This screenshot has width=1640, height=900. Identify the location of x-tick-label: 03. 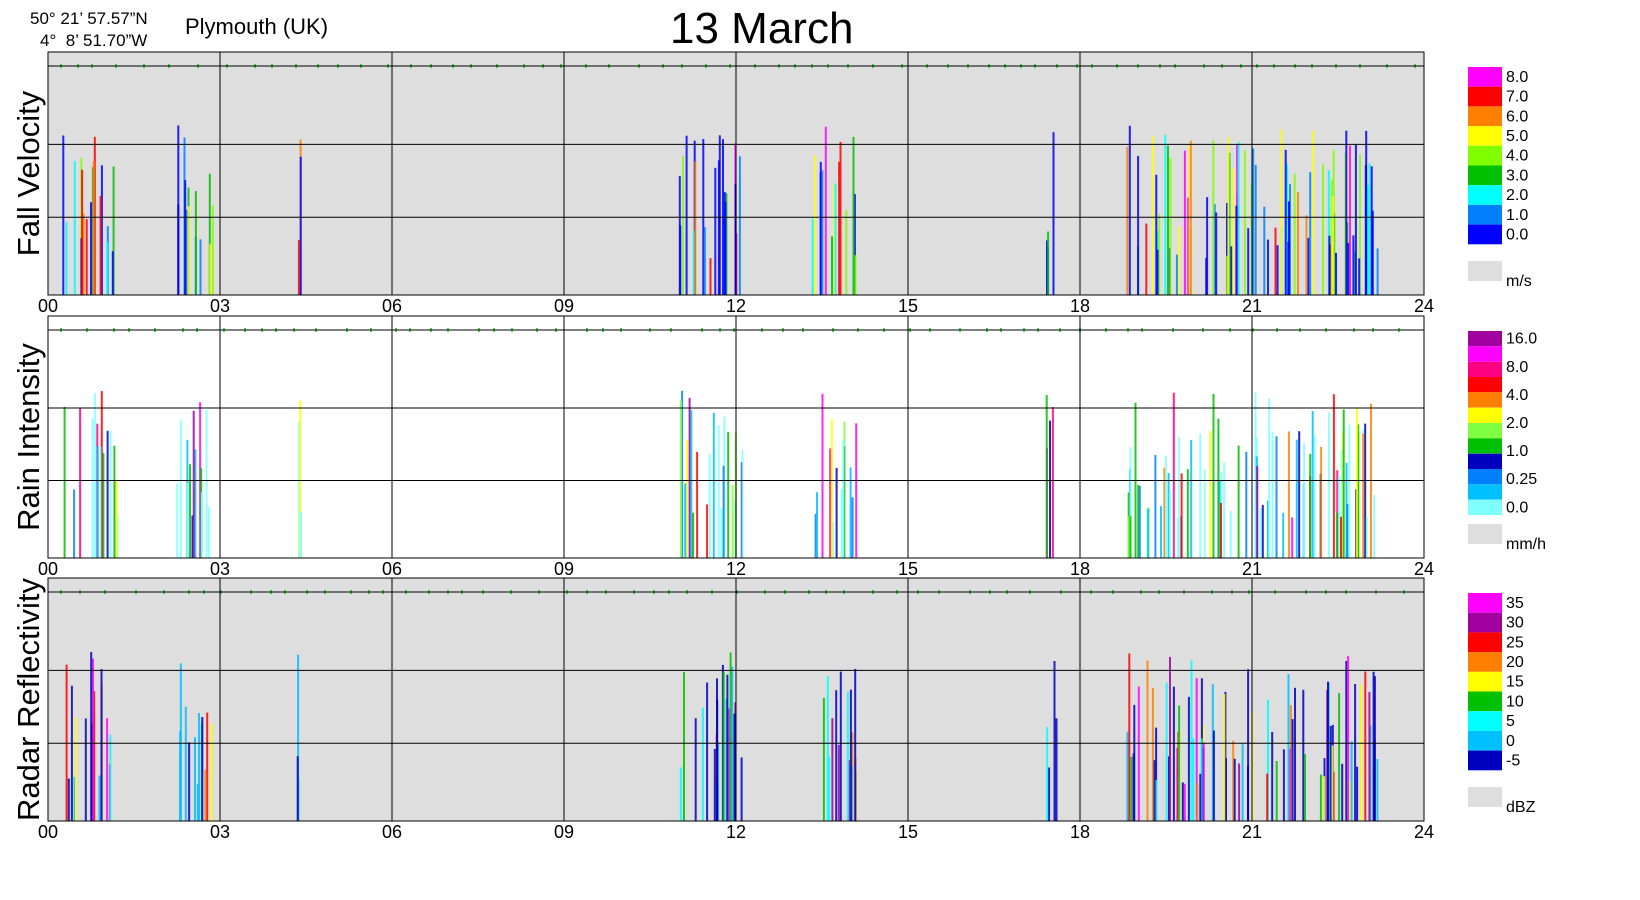
(220, 569).